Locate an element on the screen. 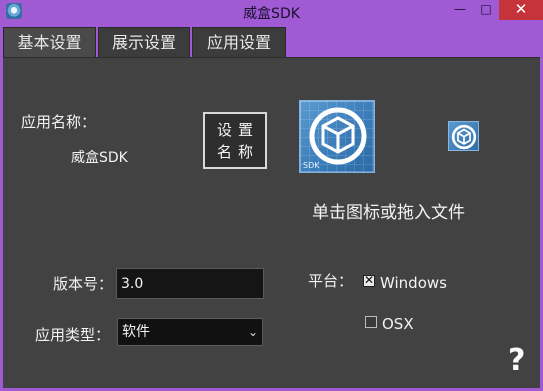 The height and width of the screenshot is (391, 543). sdk-icon-small-preview is located at coordinates (463, 136).